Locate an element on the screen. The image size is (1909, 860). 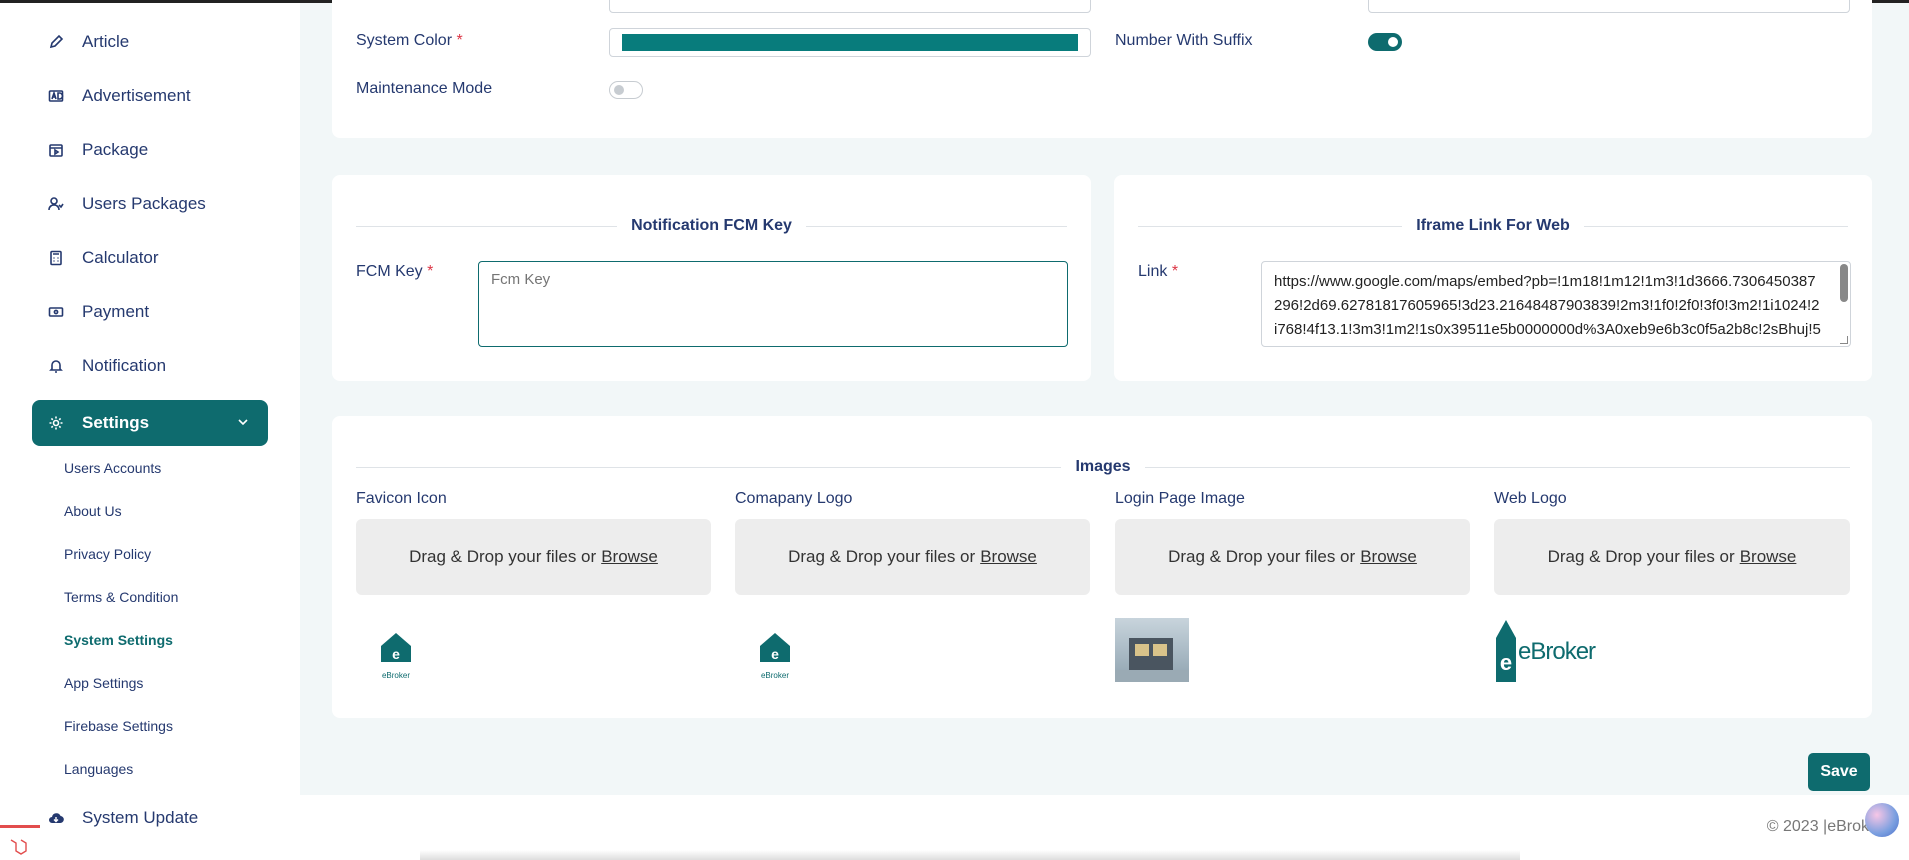
gear-icon is located at coordinates (56, 423).